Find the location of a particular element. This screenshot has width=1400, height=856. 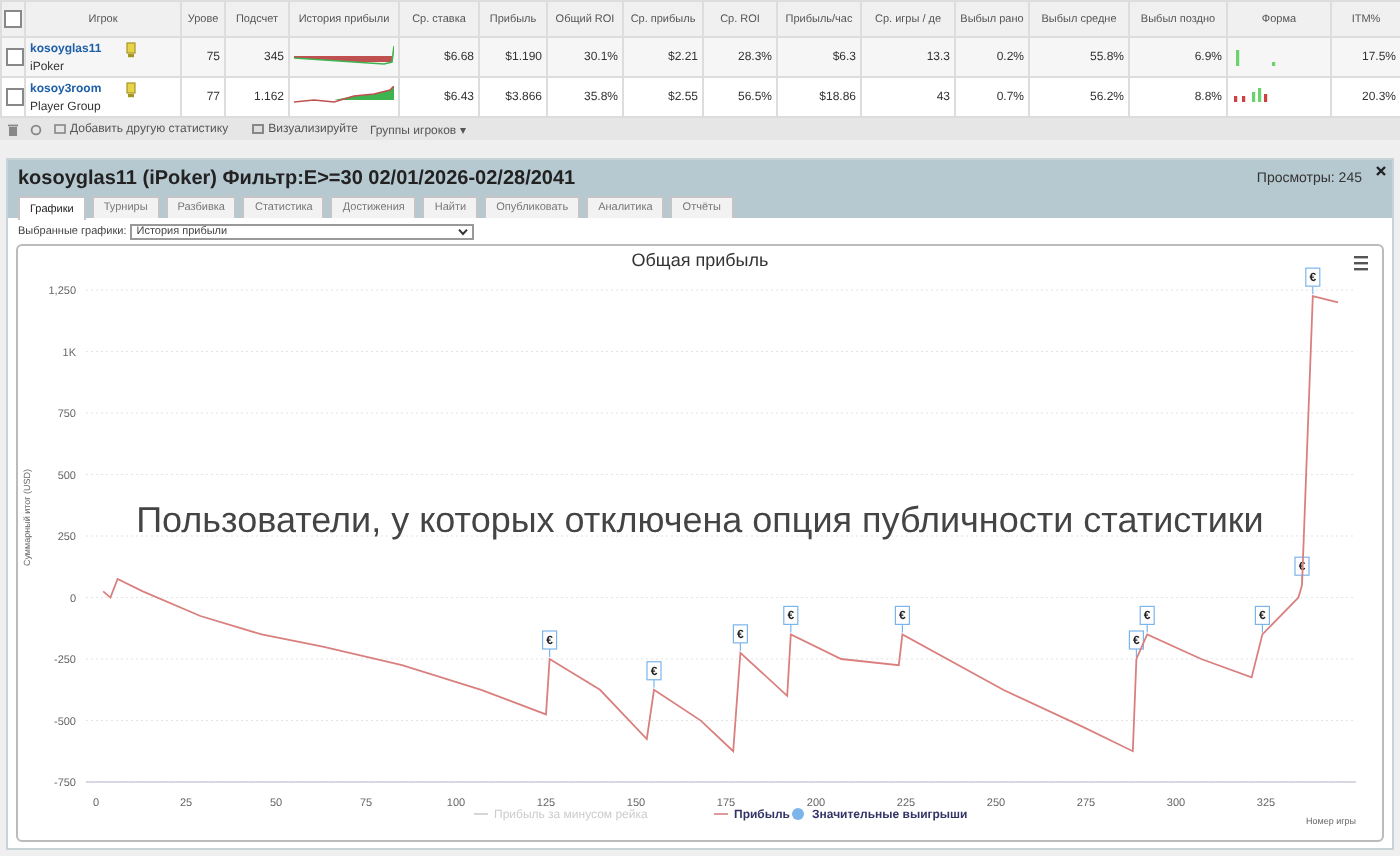

select-all-checkbox is located at coordinates (13, 19).